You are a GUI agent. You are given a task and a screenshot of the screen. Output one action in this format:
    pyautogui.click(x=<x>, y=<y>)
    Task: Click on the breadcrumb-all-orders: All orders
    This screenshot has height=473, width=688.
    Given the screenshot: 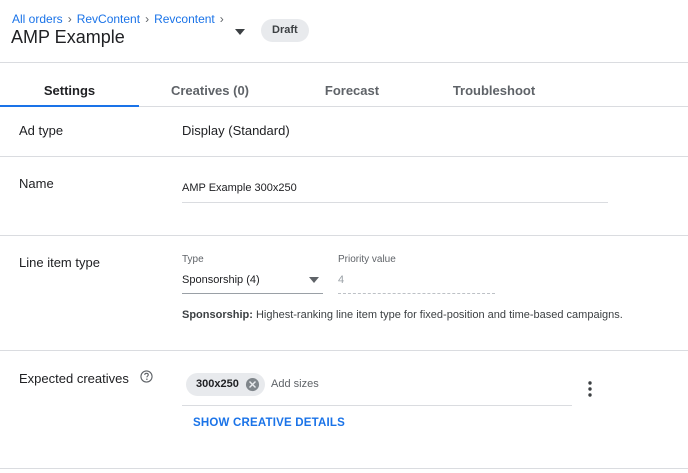 What is the action you would take?
    pyautogui.click(x=37, y=19)
    